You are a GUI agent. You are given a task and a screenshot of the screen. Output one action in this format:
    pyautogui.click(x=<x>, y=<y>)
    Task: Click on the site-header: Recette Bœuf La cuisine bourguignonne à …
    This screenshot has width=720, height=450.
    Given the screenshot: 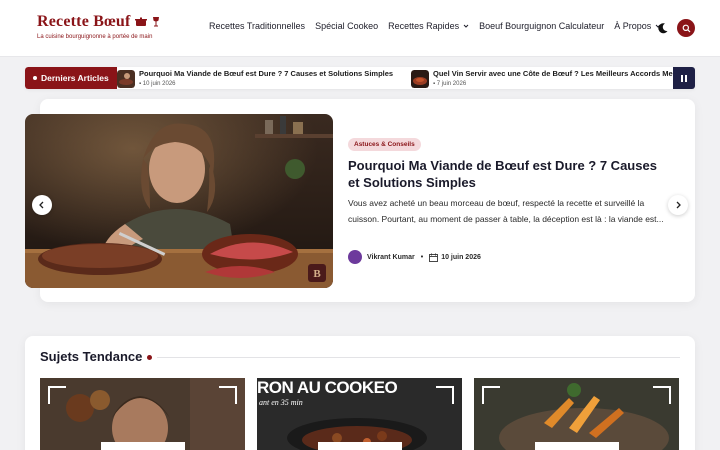 What is the action you would take?
    pyautogui.click(x=360, y=28)
    